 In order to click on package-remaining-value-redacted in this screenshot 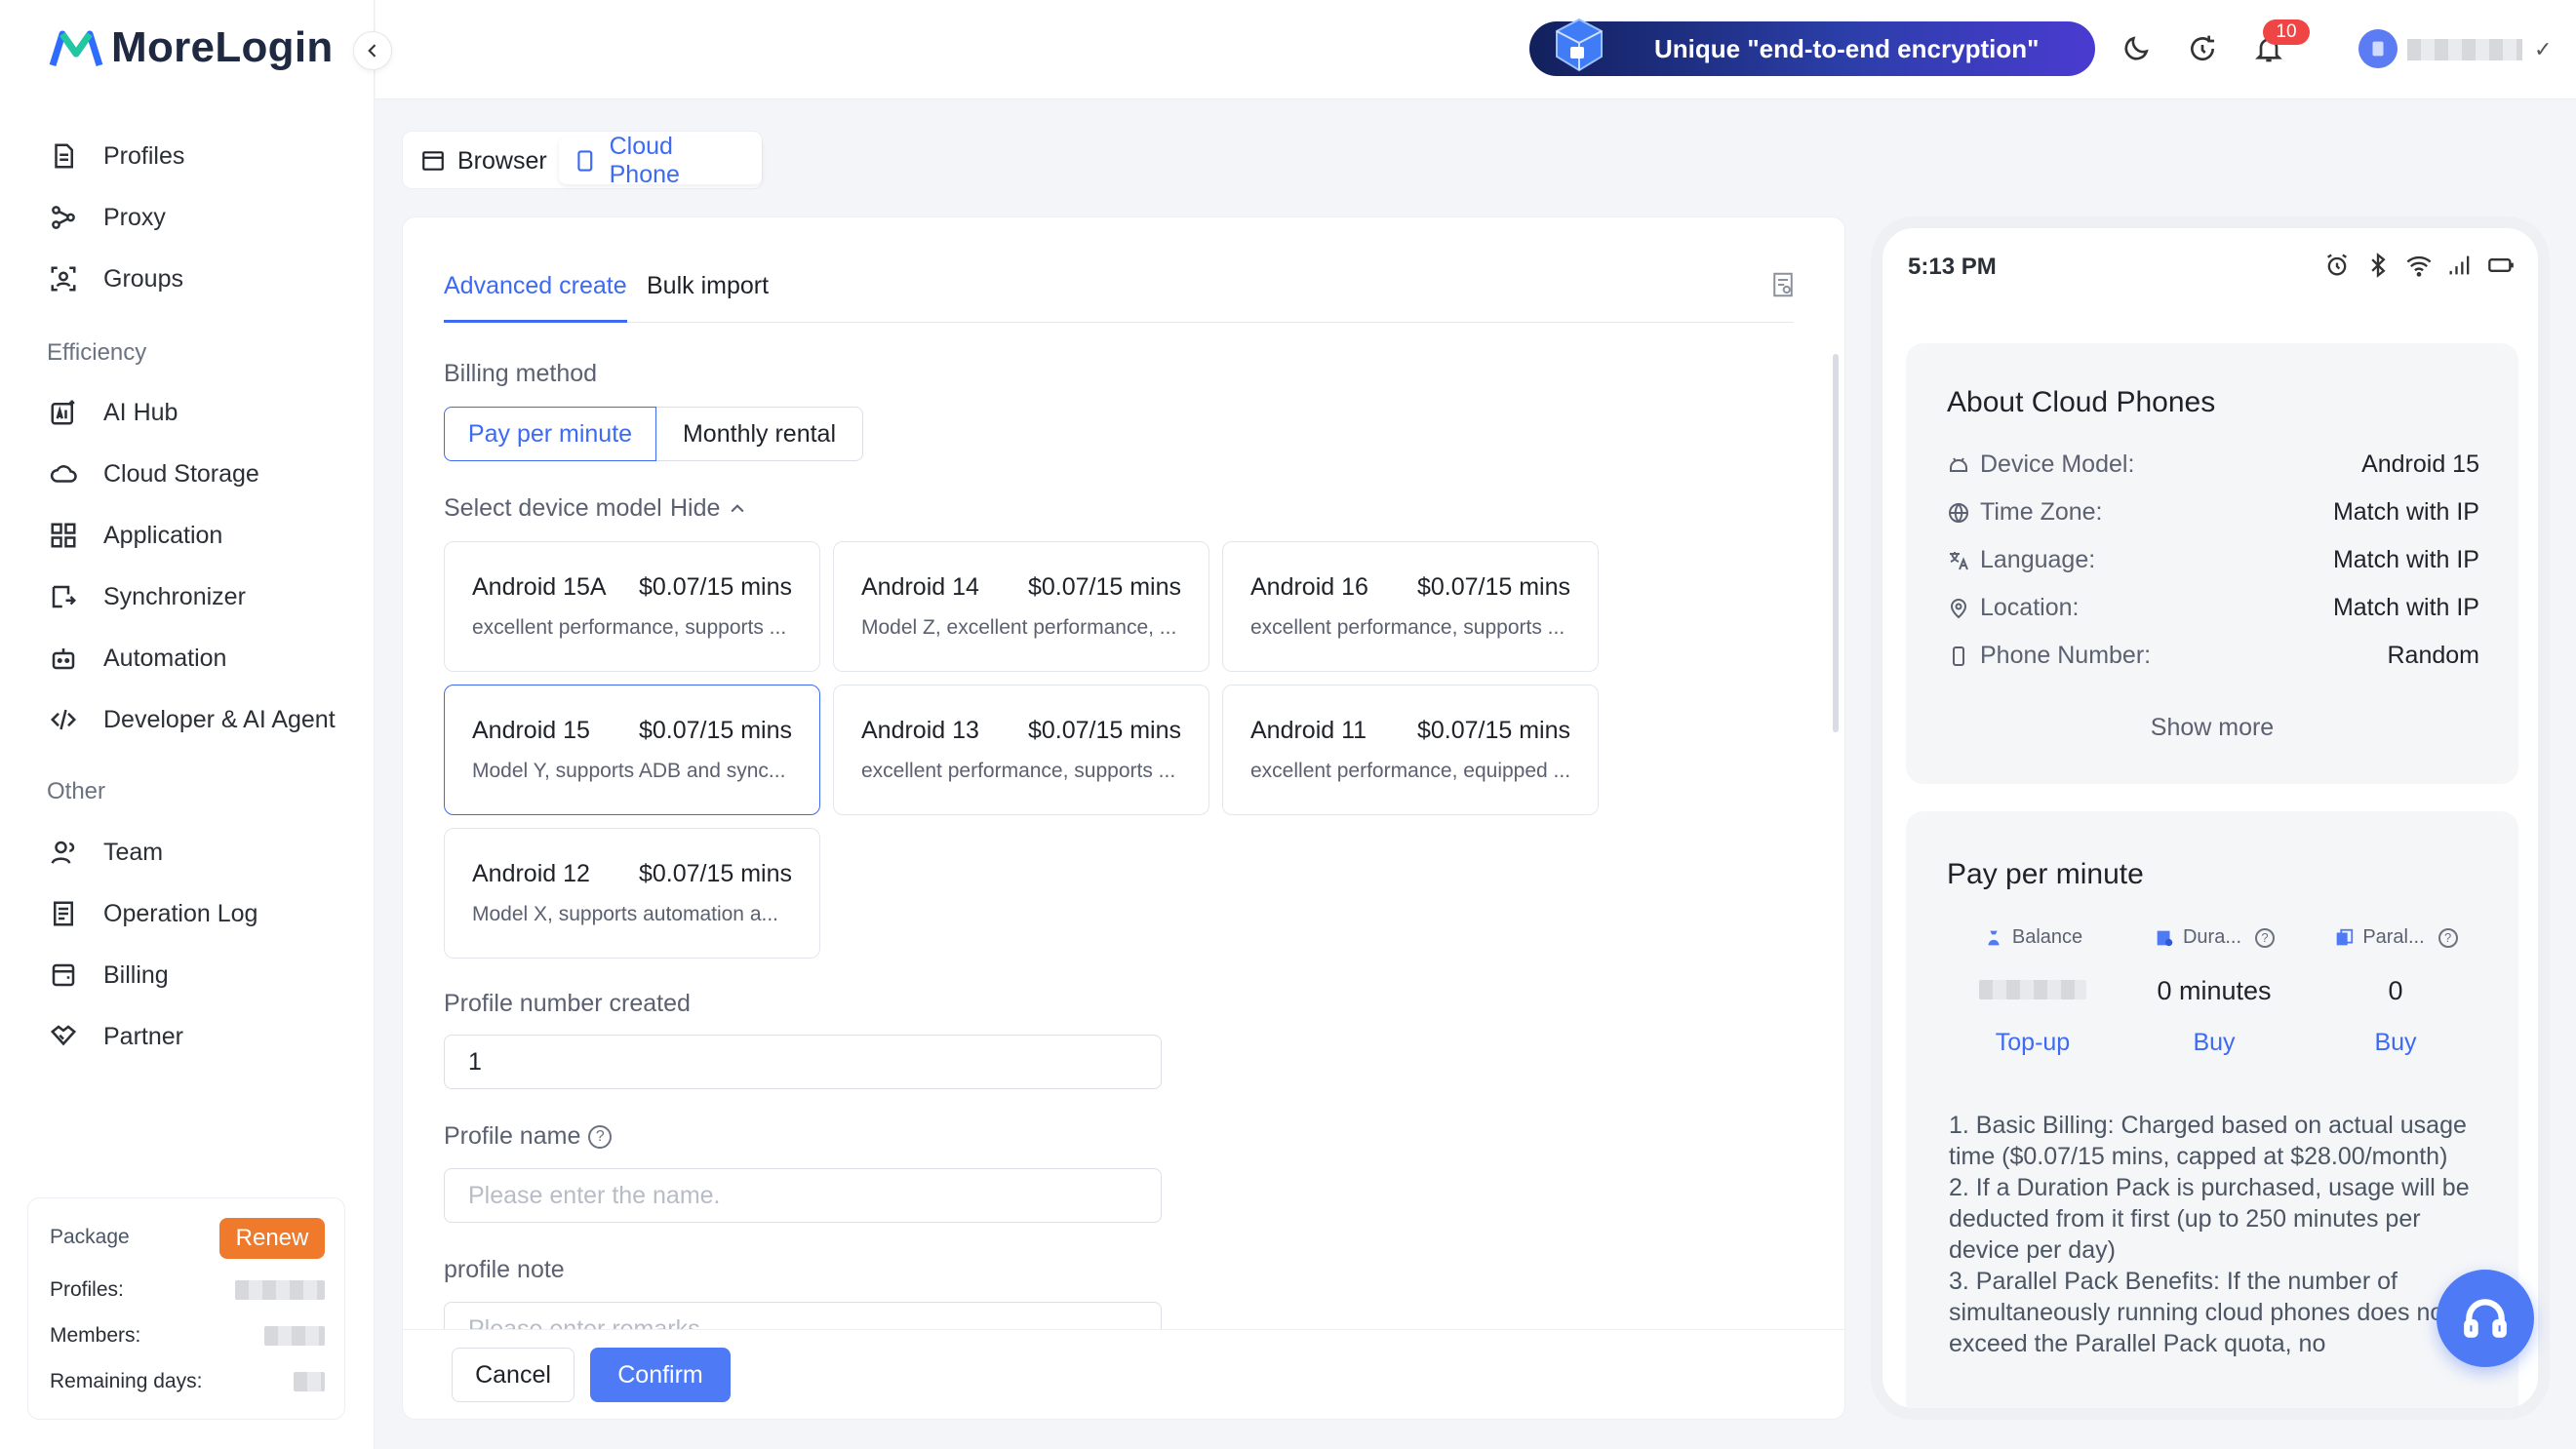, I will do `click(309, 1381)`.